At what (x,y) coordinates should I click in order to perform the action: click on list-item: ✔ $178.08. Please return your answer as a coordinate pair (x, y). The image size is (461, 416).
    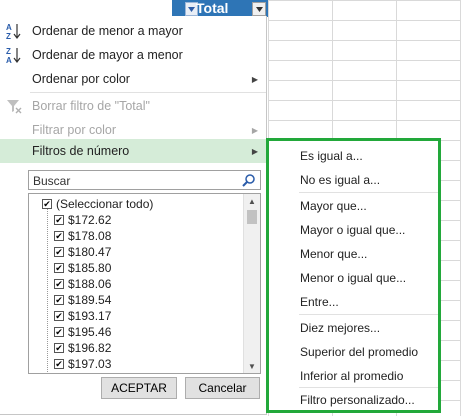
    Looking at the image, I should click on (82, 236).